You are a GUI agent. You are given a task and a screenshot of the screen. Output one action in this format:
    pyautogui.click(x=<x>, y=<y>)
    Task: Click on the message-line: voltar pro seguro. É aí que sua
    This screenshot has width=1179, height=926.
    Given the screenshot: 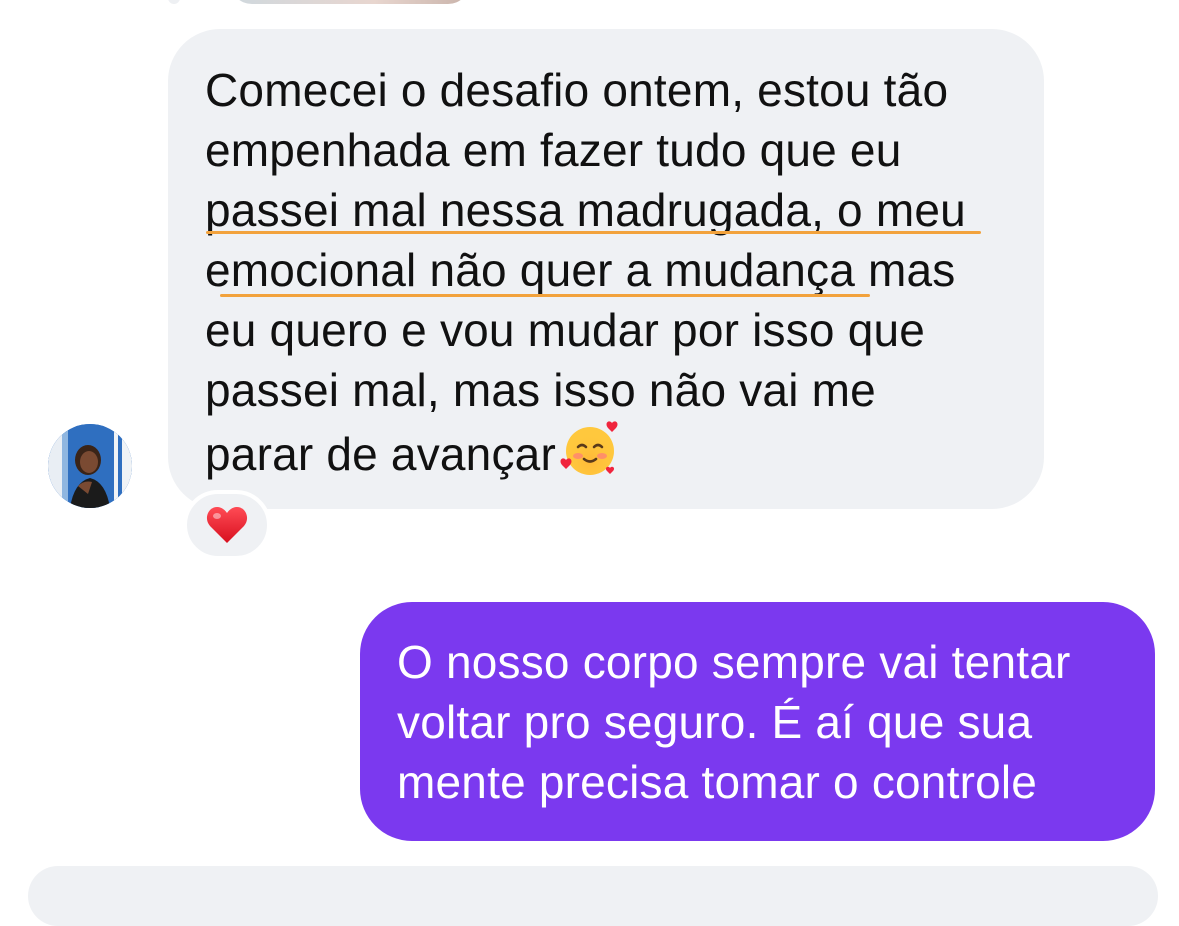 What is the action you would take?
    pyautogui.click(x=715, y=722)
    